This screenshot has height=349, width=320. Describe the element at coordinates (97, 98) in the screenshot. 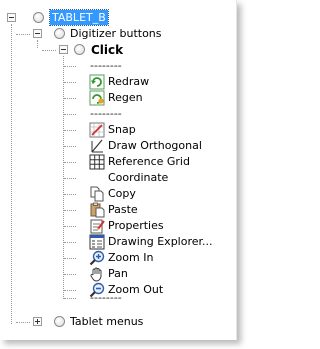

I see `regen-icon` at that location.